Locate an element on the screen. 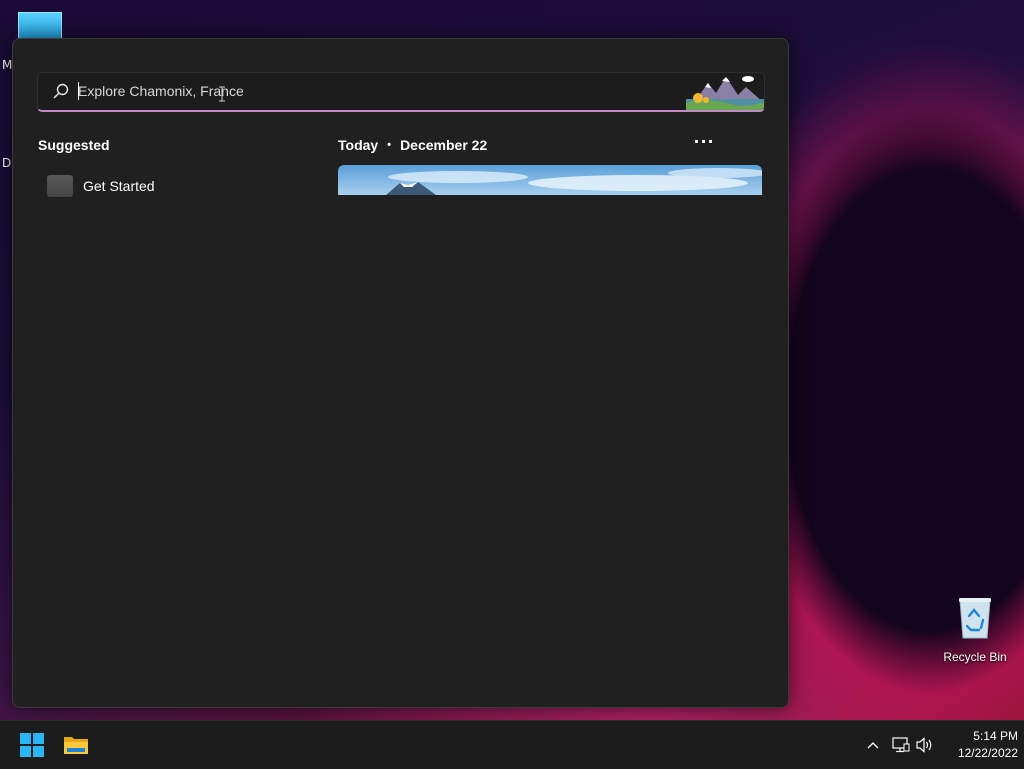 The width and height of the screenshot is (1024, 769). chevron-up-icon is located at coordinates (873, 745).